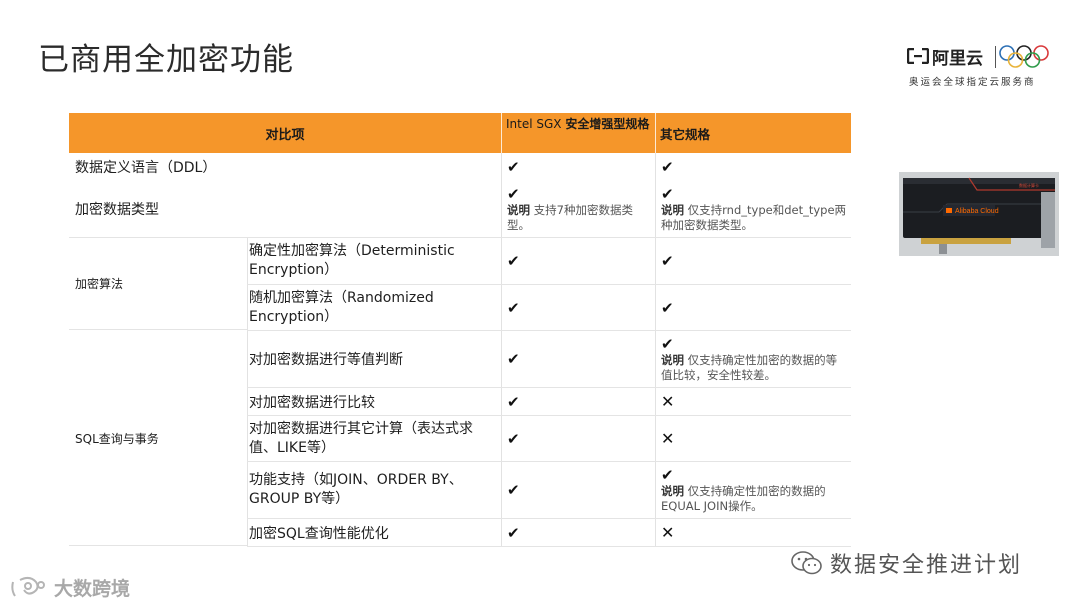 This screenshot has width=1080, height=608. I want to click on alibaba-cloud-logo: 阿里云 奥运会全球指定云服务商, so click(980, 66).